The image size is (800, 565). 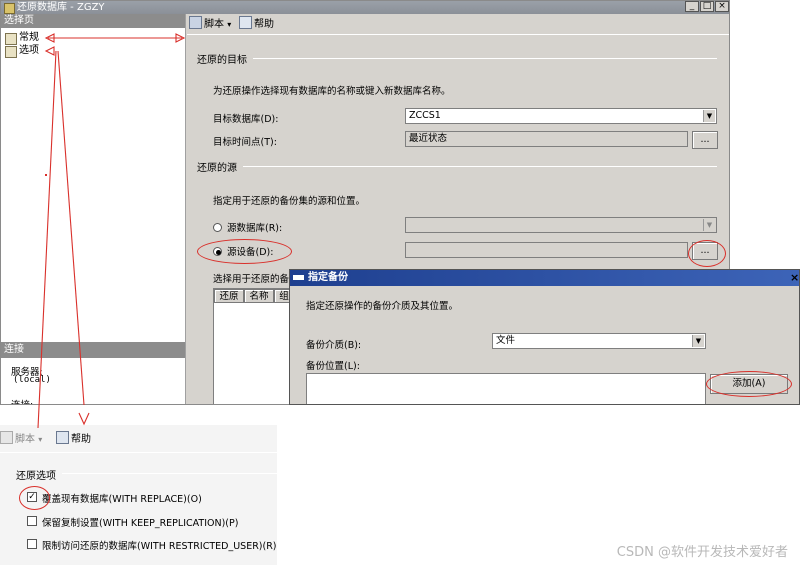 What do you see at coordinates (749, 384) in the screenshot?
I see `annotation-circle-add` at bounding box center [749, 384].